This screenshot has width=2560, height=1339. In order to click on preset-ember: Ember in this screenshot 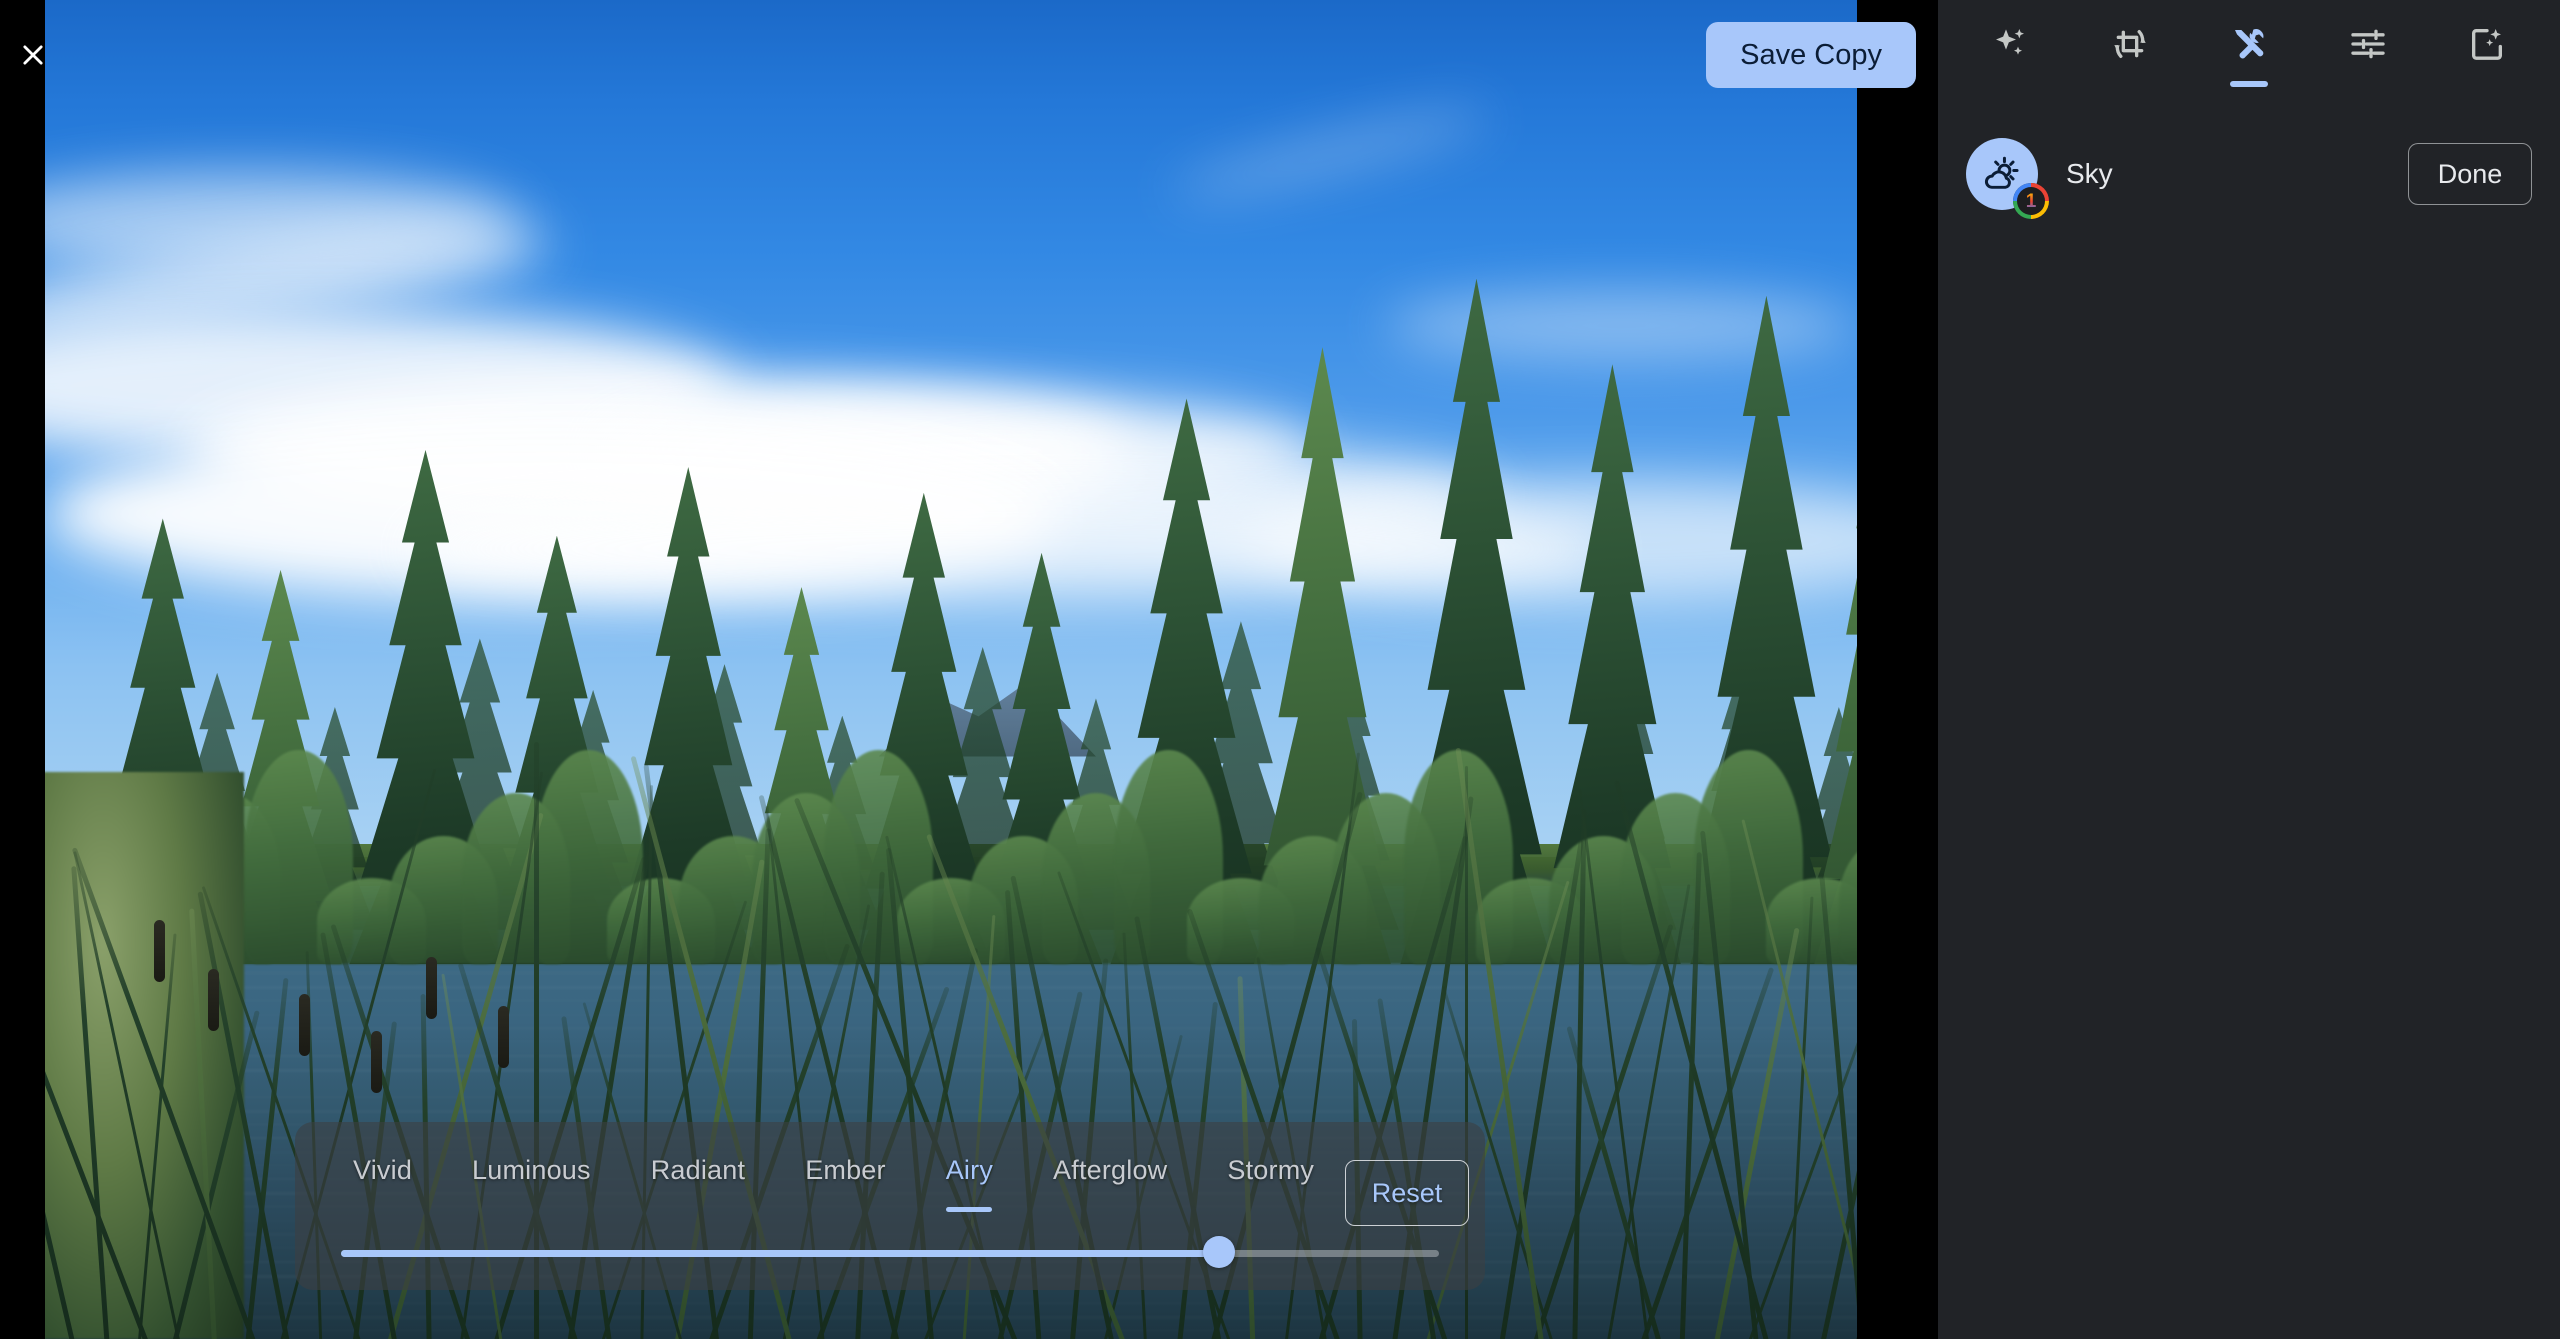, I will do `click(845, 1170)`.